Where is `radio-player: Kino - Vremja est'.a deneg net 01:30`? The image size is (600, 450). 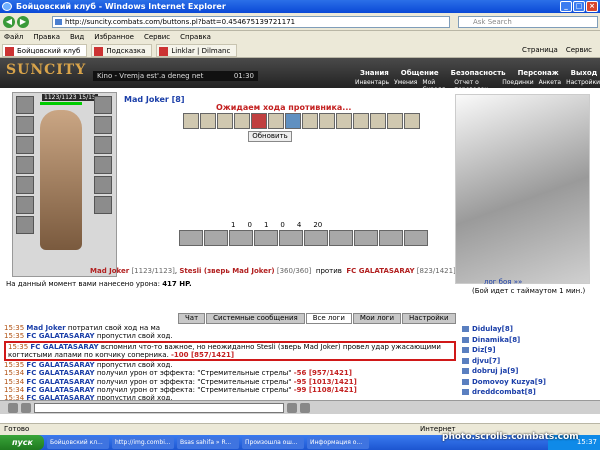
radio-player: Kino - Vremja est'.a deneg net 01:30 is located at coordinates (175, 76).